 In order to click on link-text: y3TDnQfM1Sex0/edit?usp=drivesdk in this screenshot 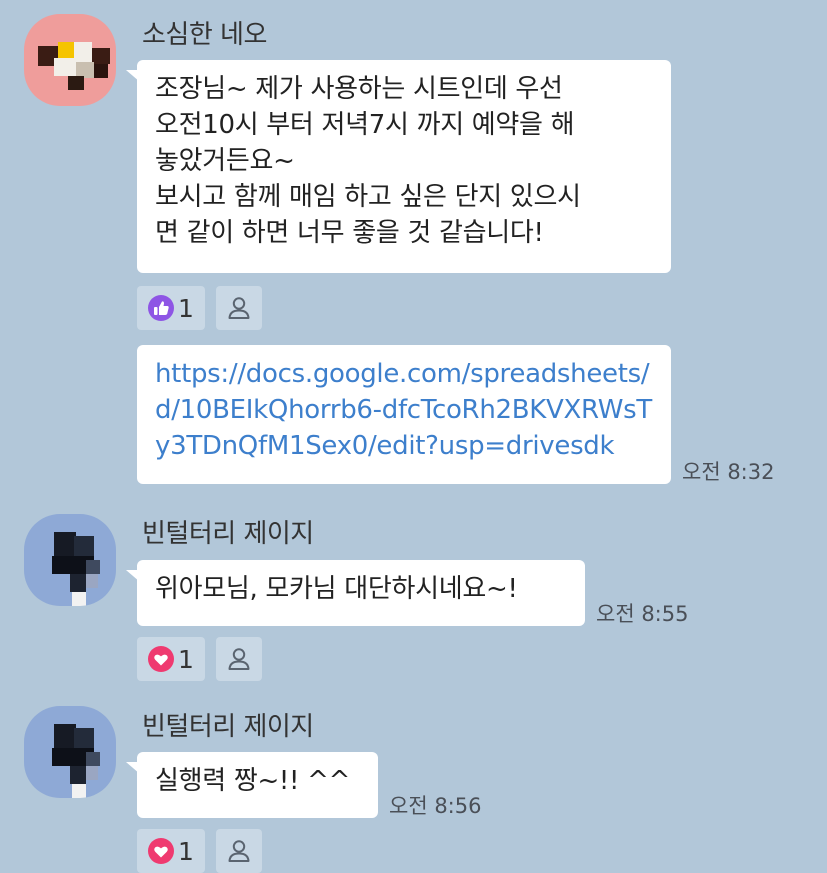, I will do `click(405, 446)`.